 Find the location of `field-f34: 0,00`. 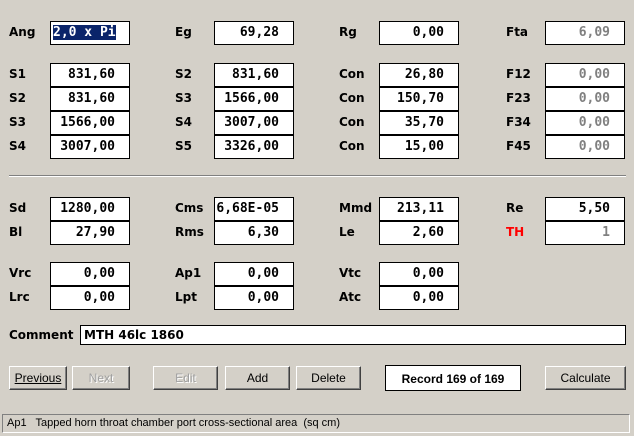

field-f34: 0,00 is located at coordinates (585, 123).